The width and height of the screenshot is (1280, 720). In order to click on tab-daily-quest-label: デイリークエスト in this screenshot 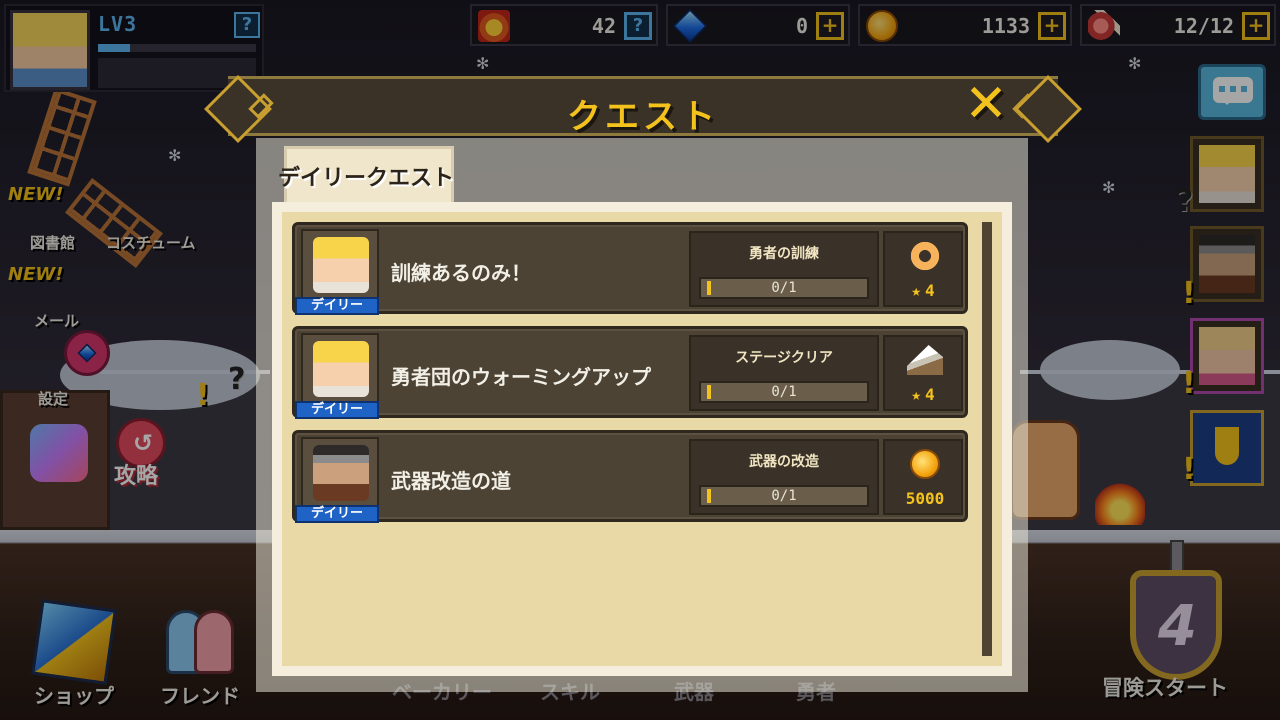, I will do `click(366, 178)`.